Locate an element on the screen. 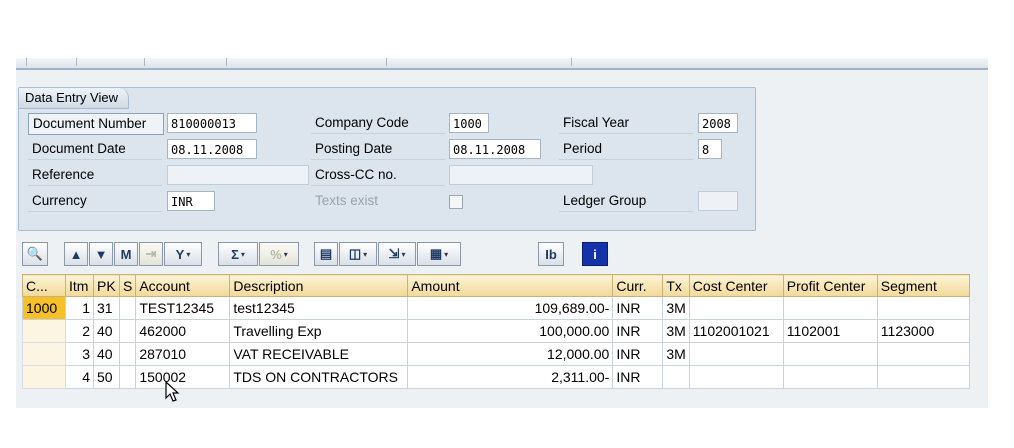 The image size is (1014, 448). currency-label: Currency is located at coordinates (95, 201).